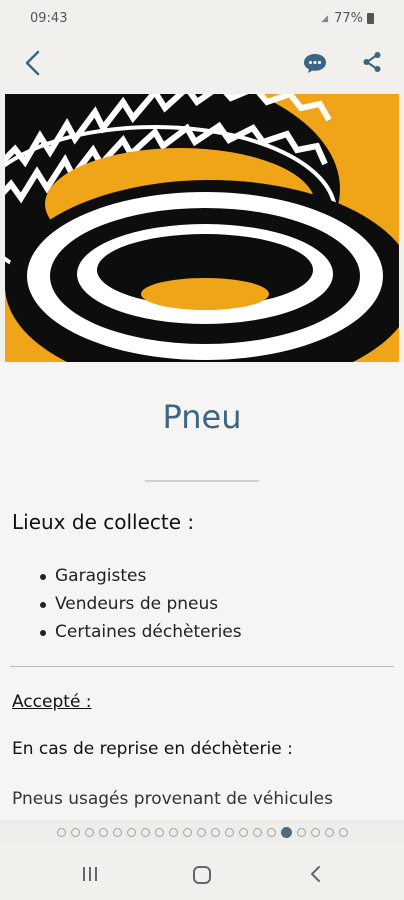  Describe the element at coordinates (202, 66) in the screenshot. I see `app-bar` at that location.